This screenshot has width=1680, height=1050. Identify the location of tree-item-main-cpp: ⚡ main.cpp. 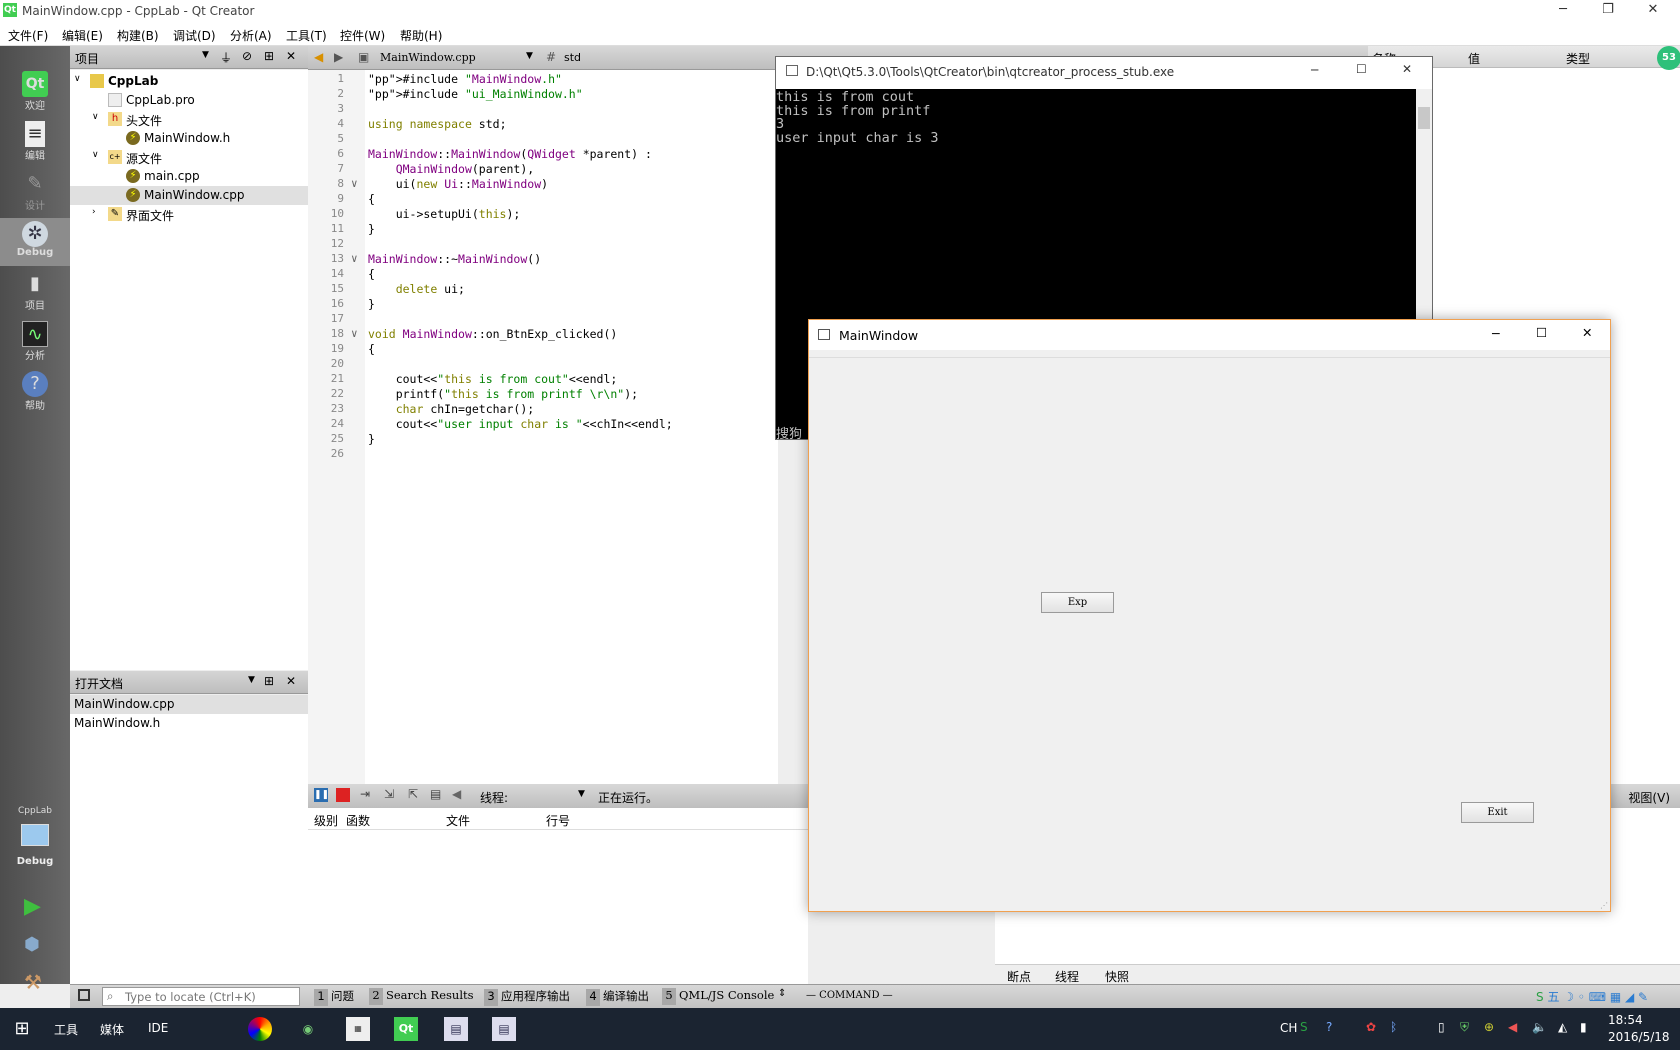
(189, 176).